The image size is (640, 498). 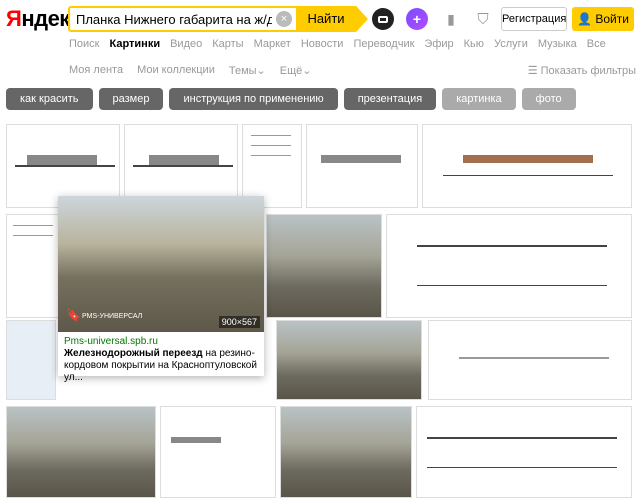 What do you see at coordinates (73, 315) in the screenshot?
I see `bookmark-icon: 🔖` at bounding box center [73, 315].